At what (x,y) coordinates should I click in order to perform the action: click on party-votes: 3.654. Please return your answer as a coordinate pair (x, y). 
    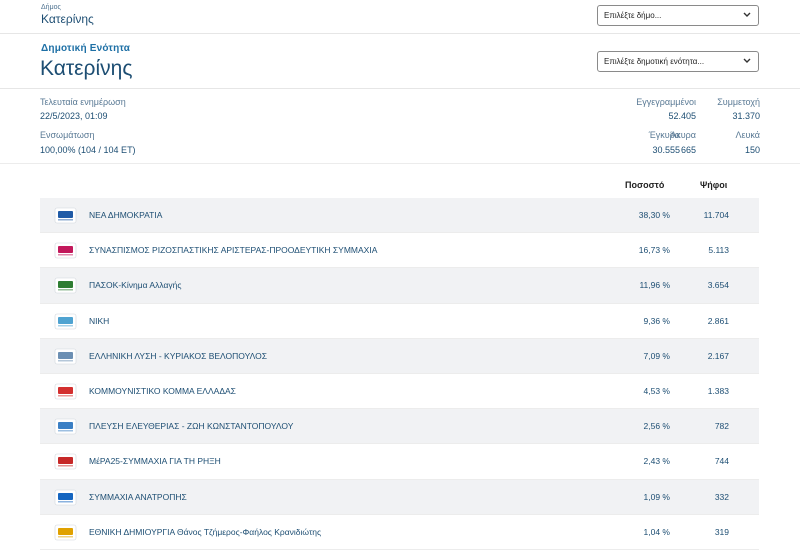
    Looking at the image, I should click on (718, 285).